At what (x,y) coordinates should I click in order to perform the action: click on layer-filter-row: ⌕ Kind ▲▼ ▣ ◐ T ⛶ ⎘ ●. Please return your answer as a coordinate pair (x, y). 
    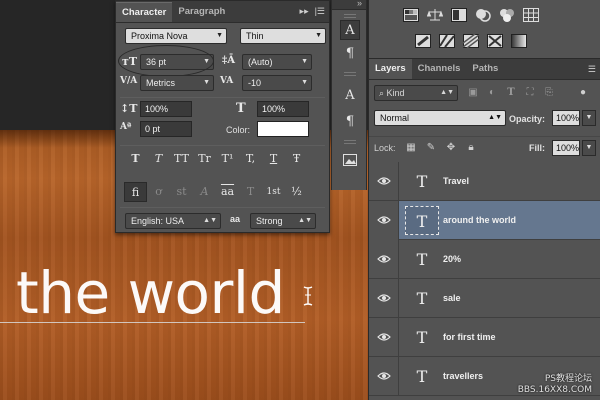
    Looking at the image, I should click on (484, 93).